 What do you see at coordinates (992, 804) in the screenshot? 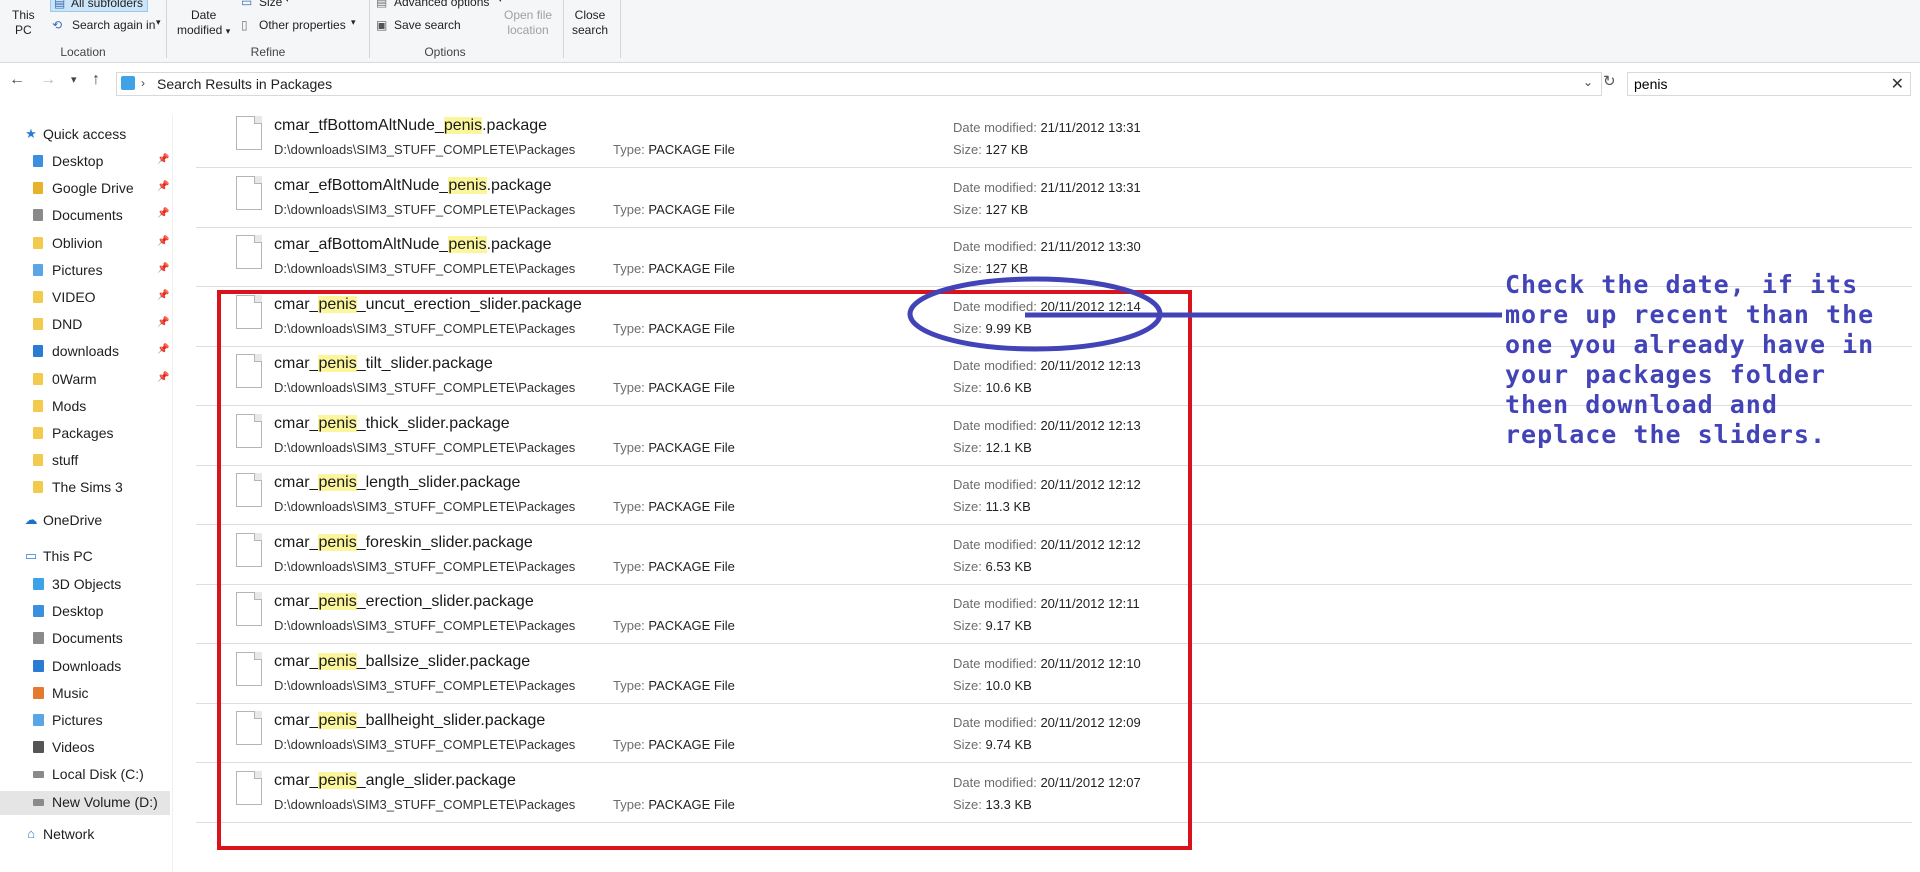
I see `file-size: Size: 13.3 KB` at bounding box center [992, 804].